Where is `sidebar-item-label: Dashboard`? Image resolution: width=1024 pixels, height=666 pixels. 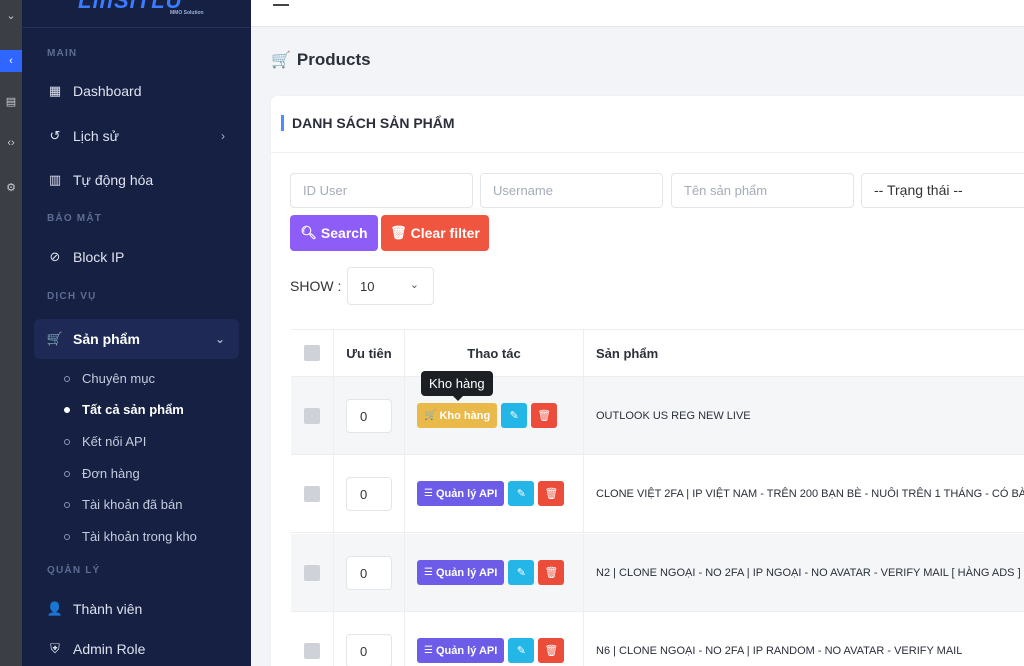
sidebar-item-label: Dashboard is located at coordinates (107, 91).